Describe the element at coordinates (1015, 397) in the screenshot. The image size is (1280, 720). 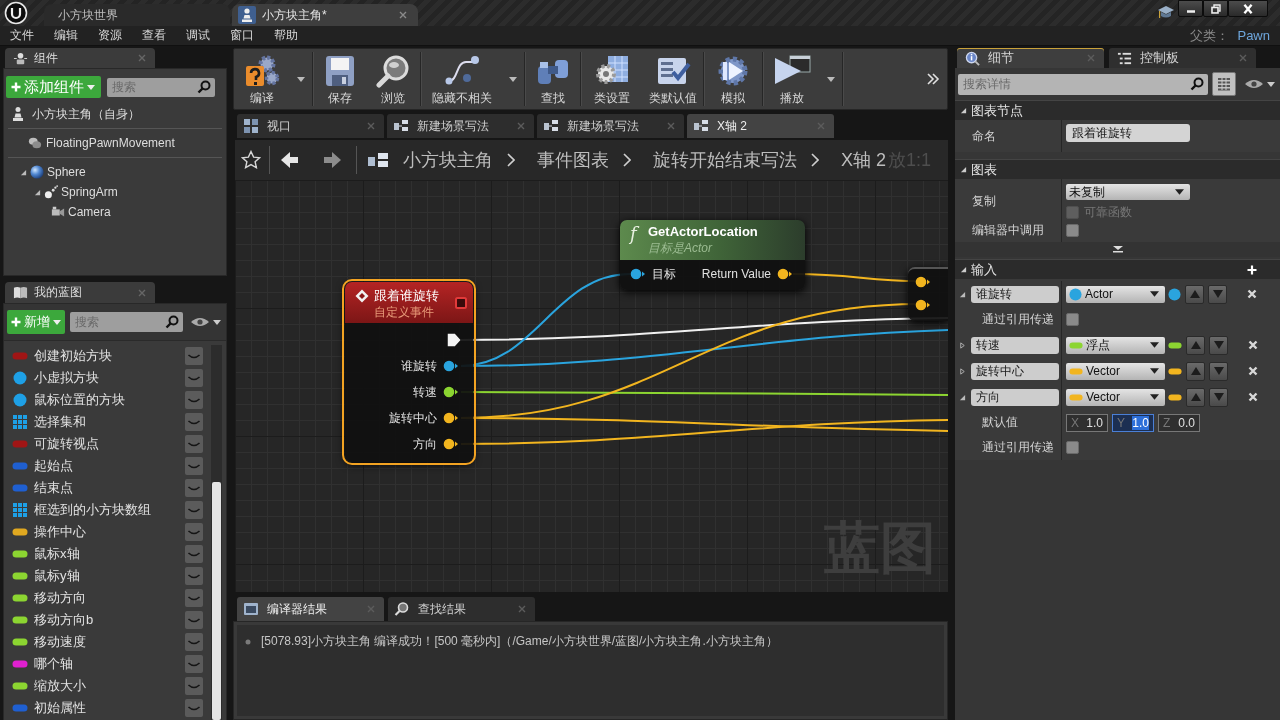
I see `parameter-name-field: 方向` at that location.